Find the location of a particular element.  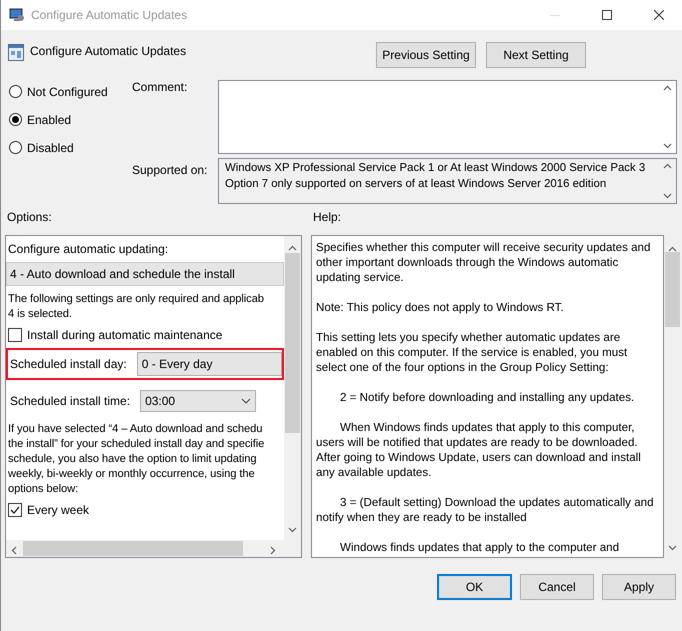

help-paragraph: When Windows finds updates that apply to this computer, users will be notified that updates are ready to be downloaded. After going to Windows Update, users can download and install any available updates. is located at coordinates (479, 450).